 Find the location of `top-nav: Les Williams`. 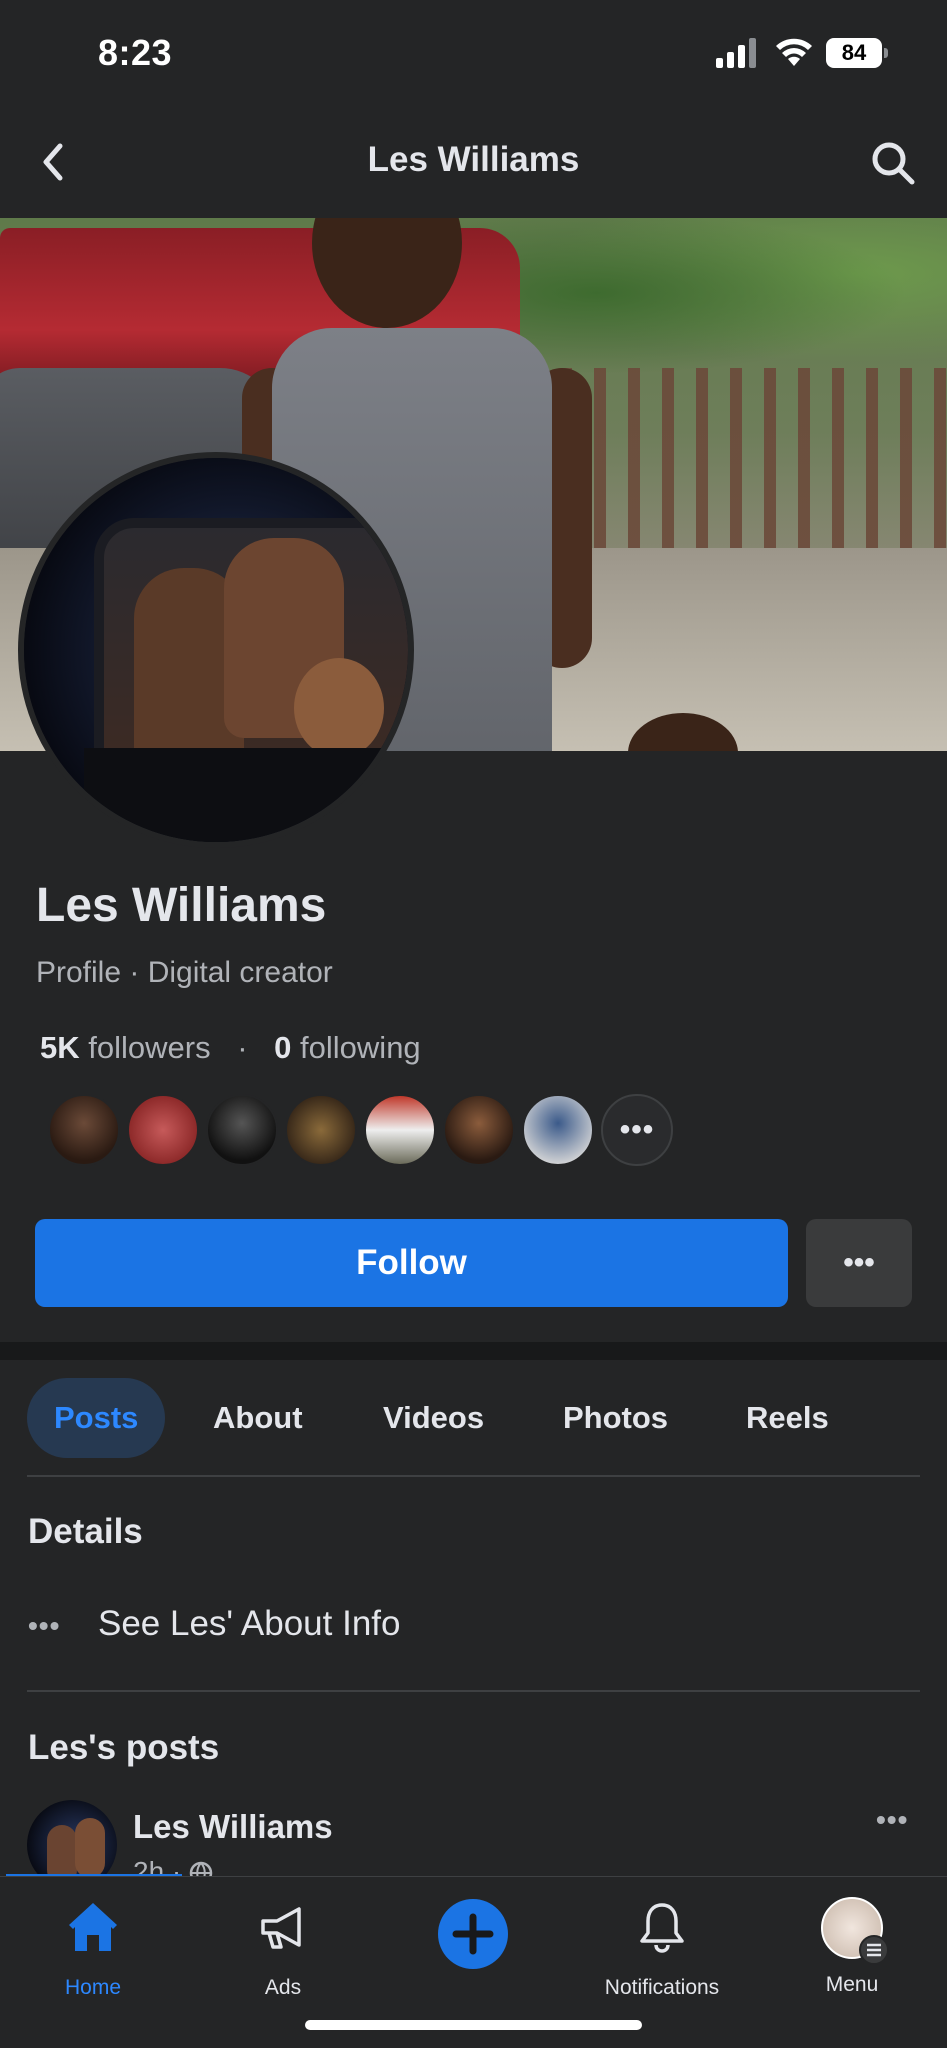

top-nav: Les Williams is located at coordinates (473, 165).